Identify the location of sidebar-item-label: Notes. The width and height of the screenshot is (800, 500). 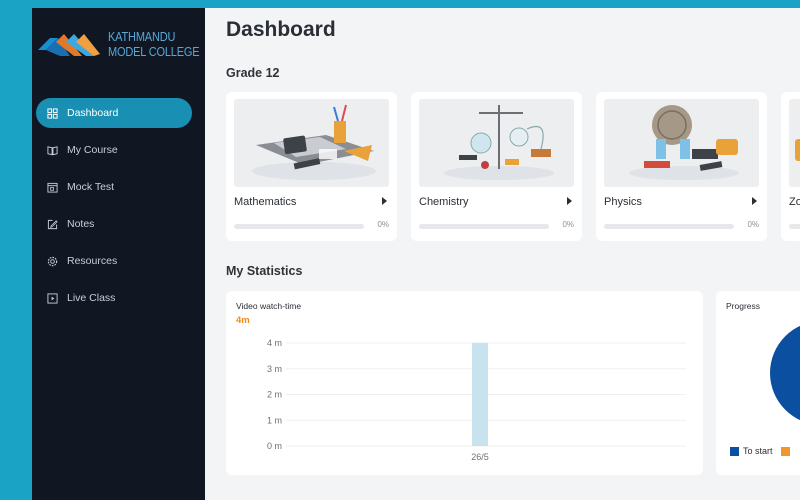
(81, 224).